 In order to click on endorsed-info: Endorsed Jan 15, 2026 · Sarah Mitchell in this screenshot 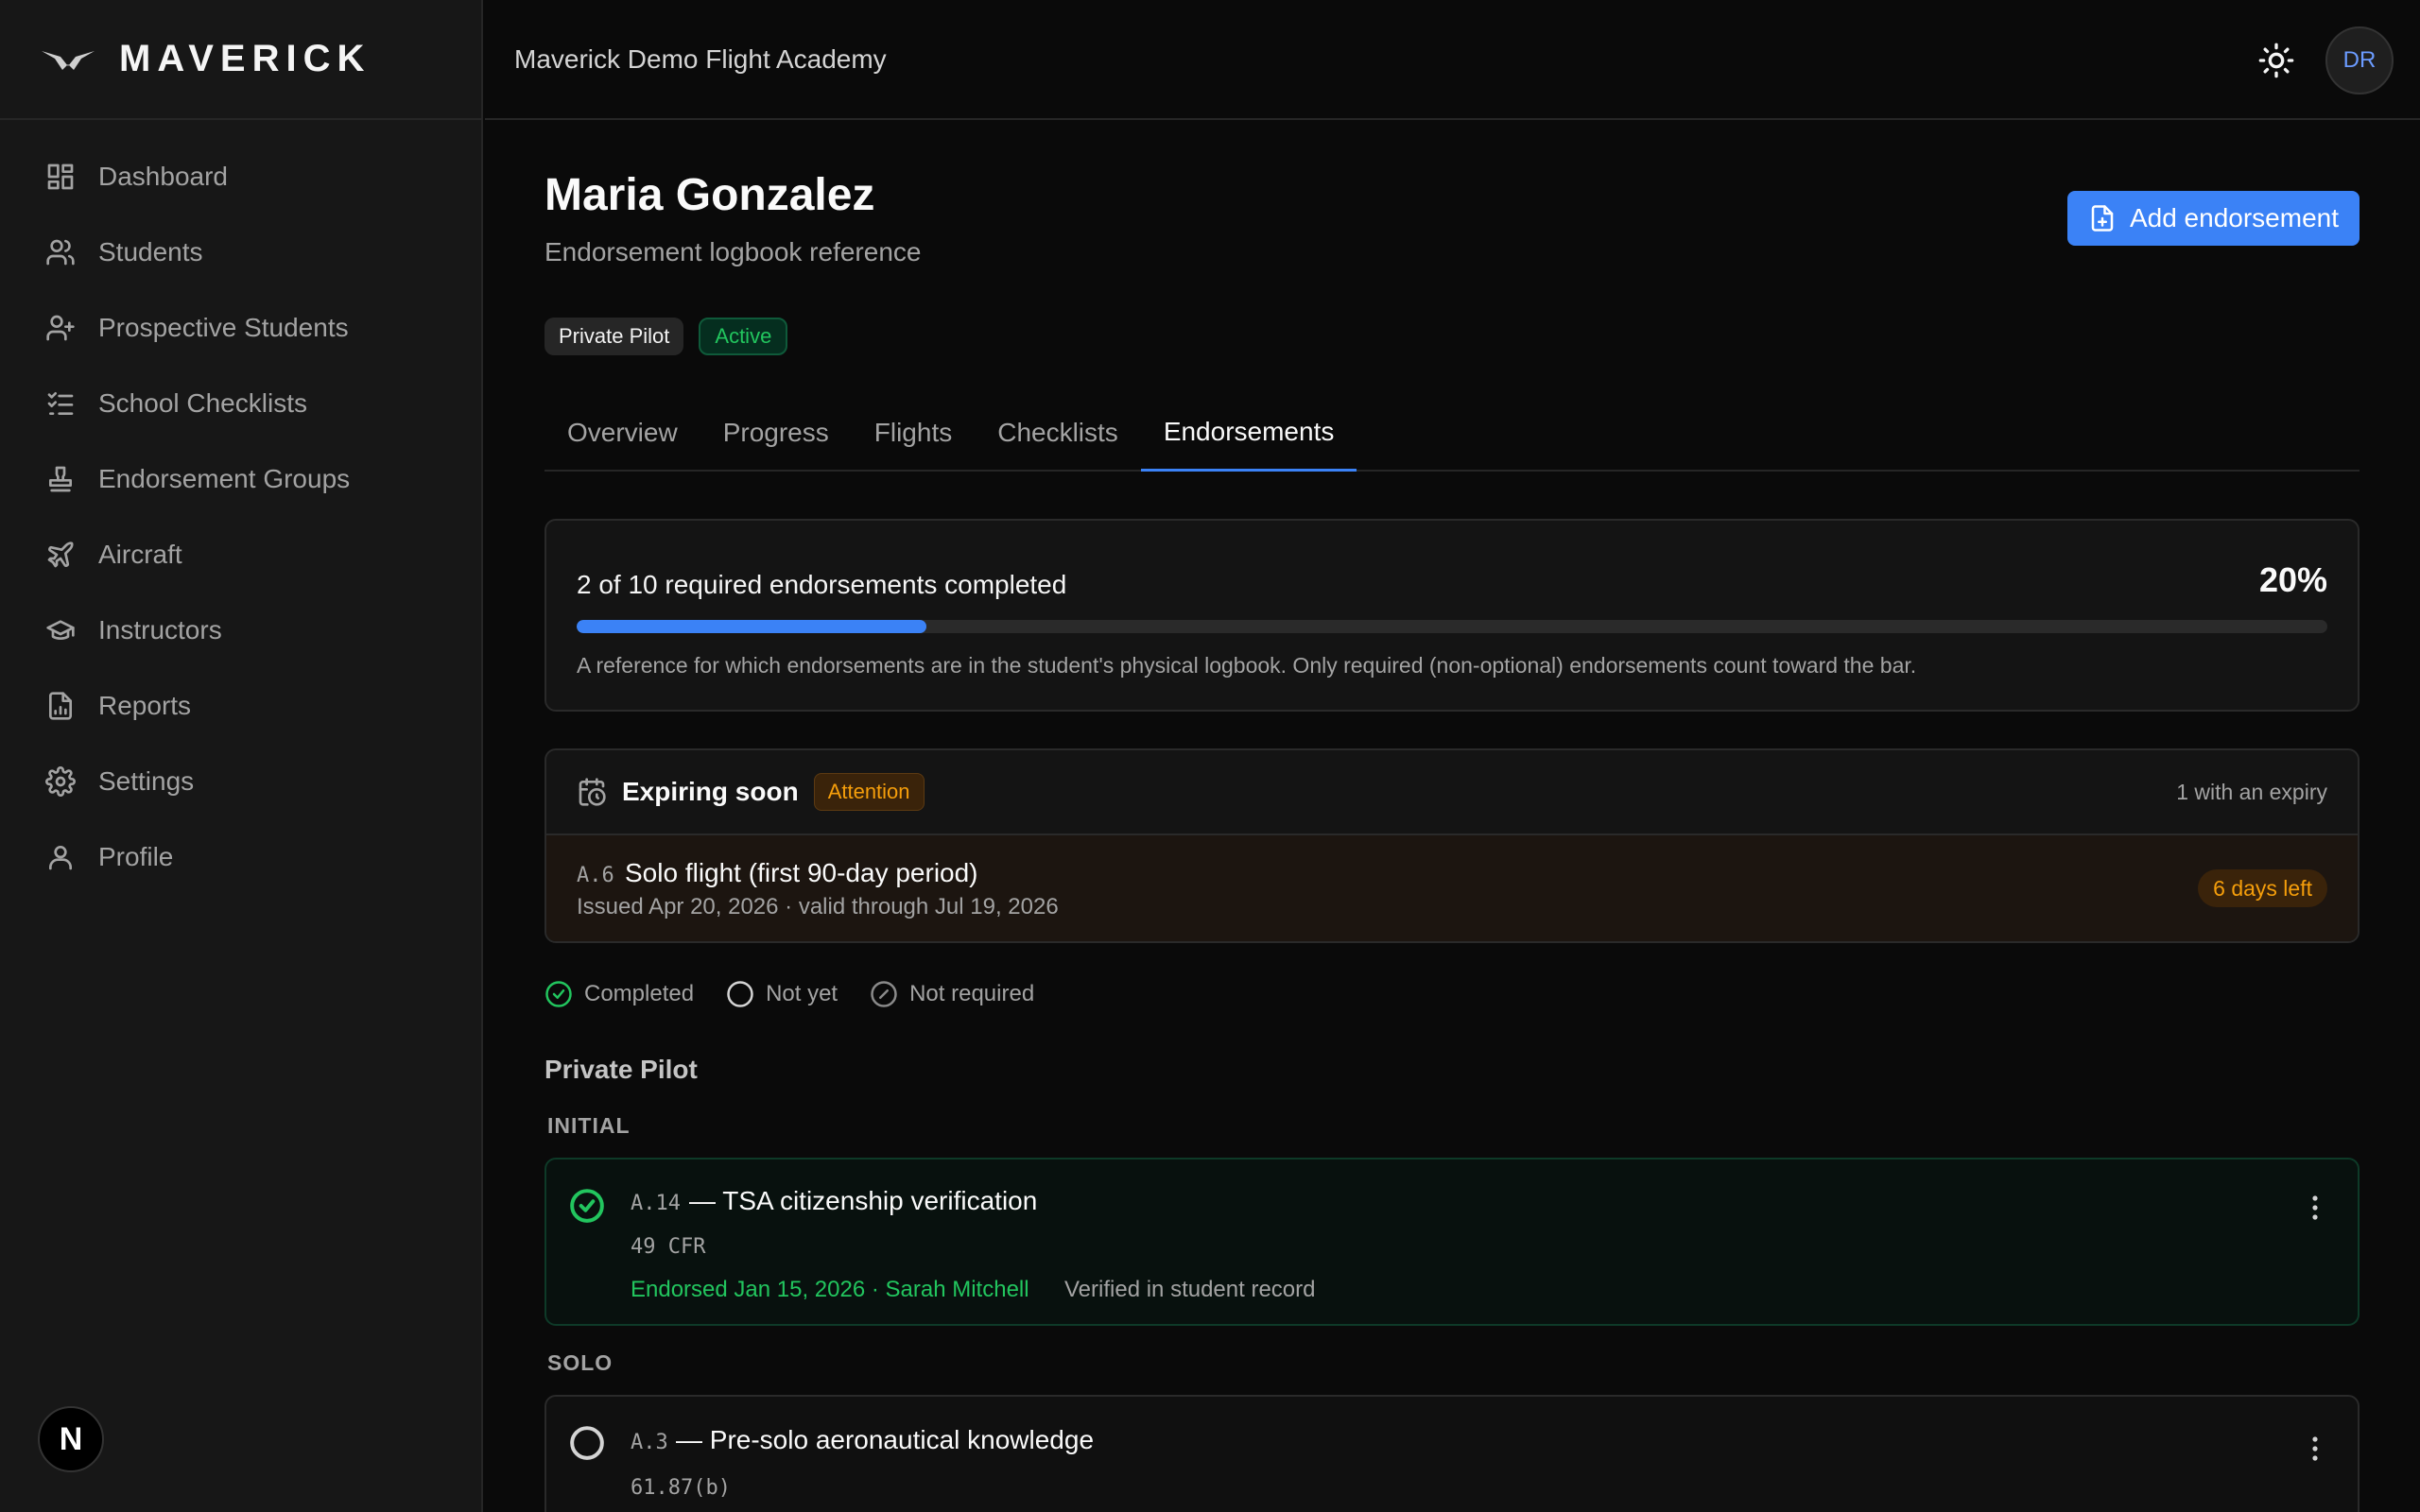, I will do `click(830, 1289)`.